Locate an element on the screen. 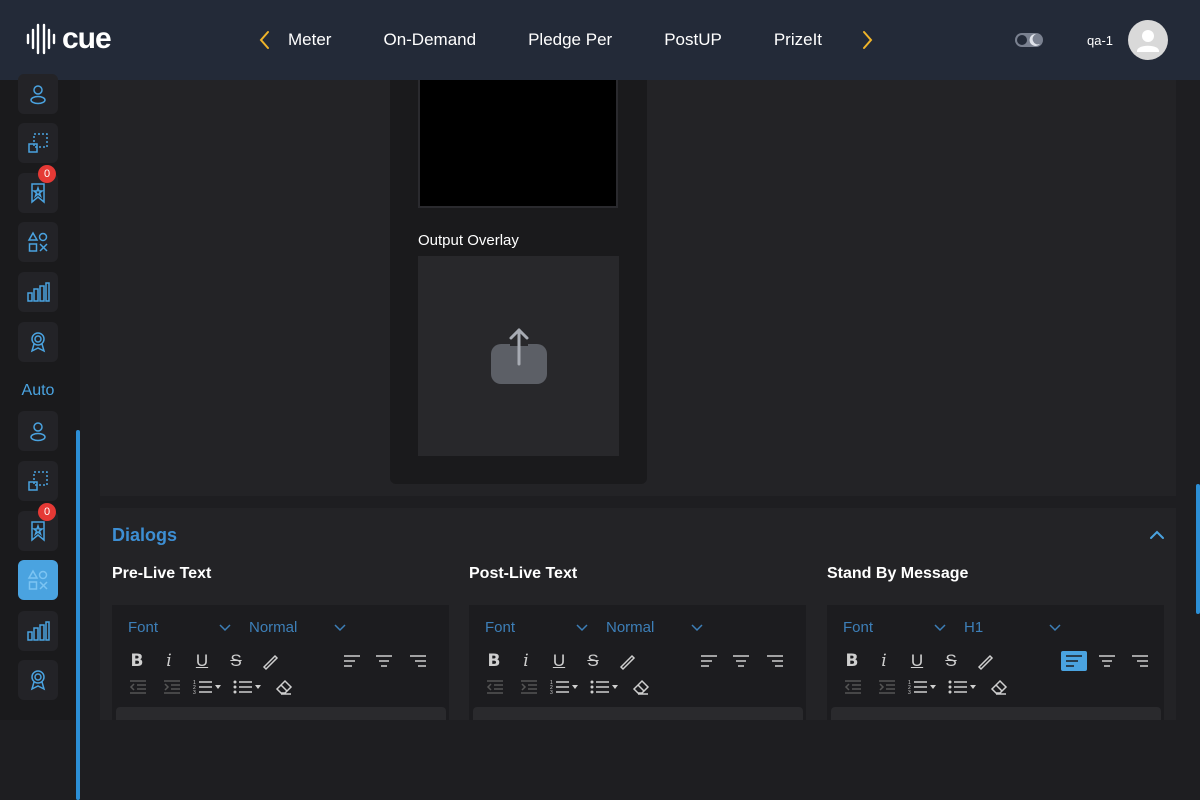 The image size is (1200, 800). main-scrollbar is located at coordinates (1198, 549).